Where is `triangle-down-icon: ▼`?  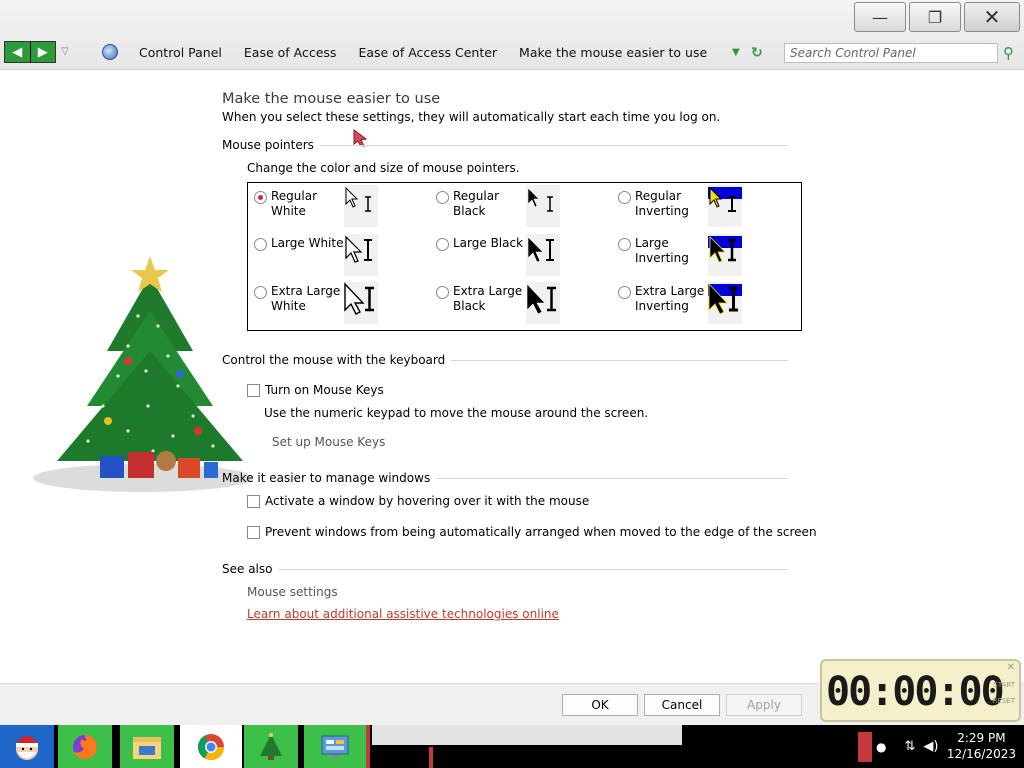
triangle-down-icon: ▼ is located at coordinates (736, 52).